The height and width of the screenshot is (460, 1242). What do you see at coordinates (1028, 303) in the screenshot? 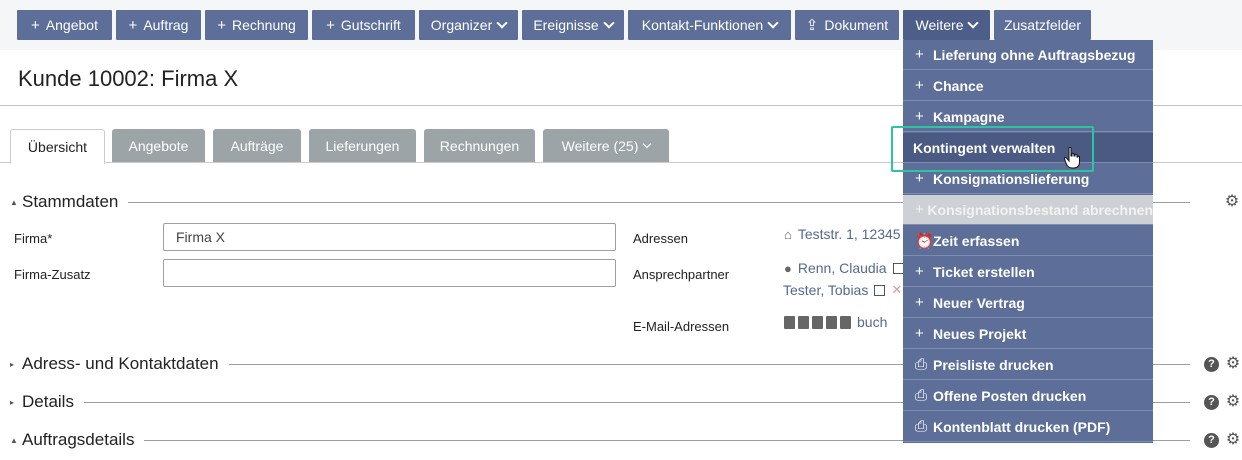
I see `menu-item-new-contract: + Neuer Vertrag` at bounding box center [1028, 303].